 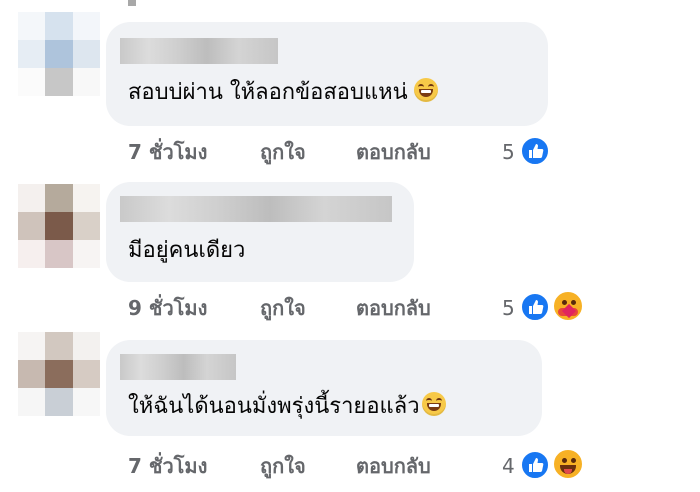 I want to click on comment-bubble: สอบบ่ผ่าน ให้ลอกข้อสอบแหน่, so click(x=327, y=74).